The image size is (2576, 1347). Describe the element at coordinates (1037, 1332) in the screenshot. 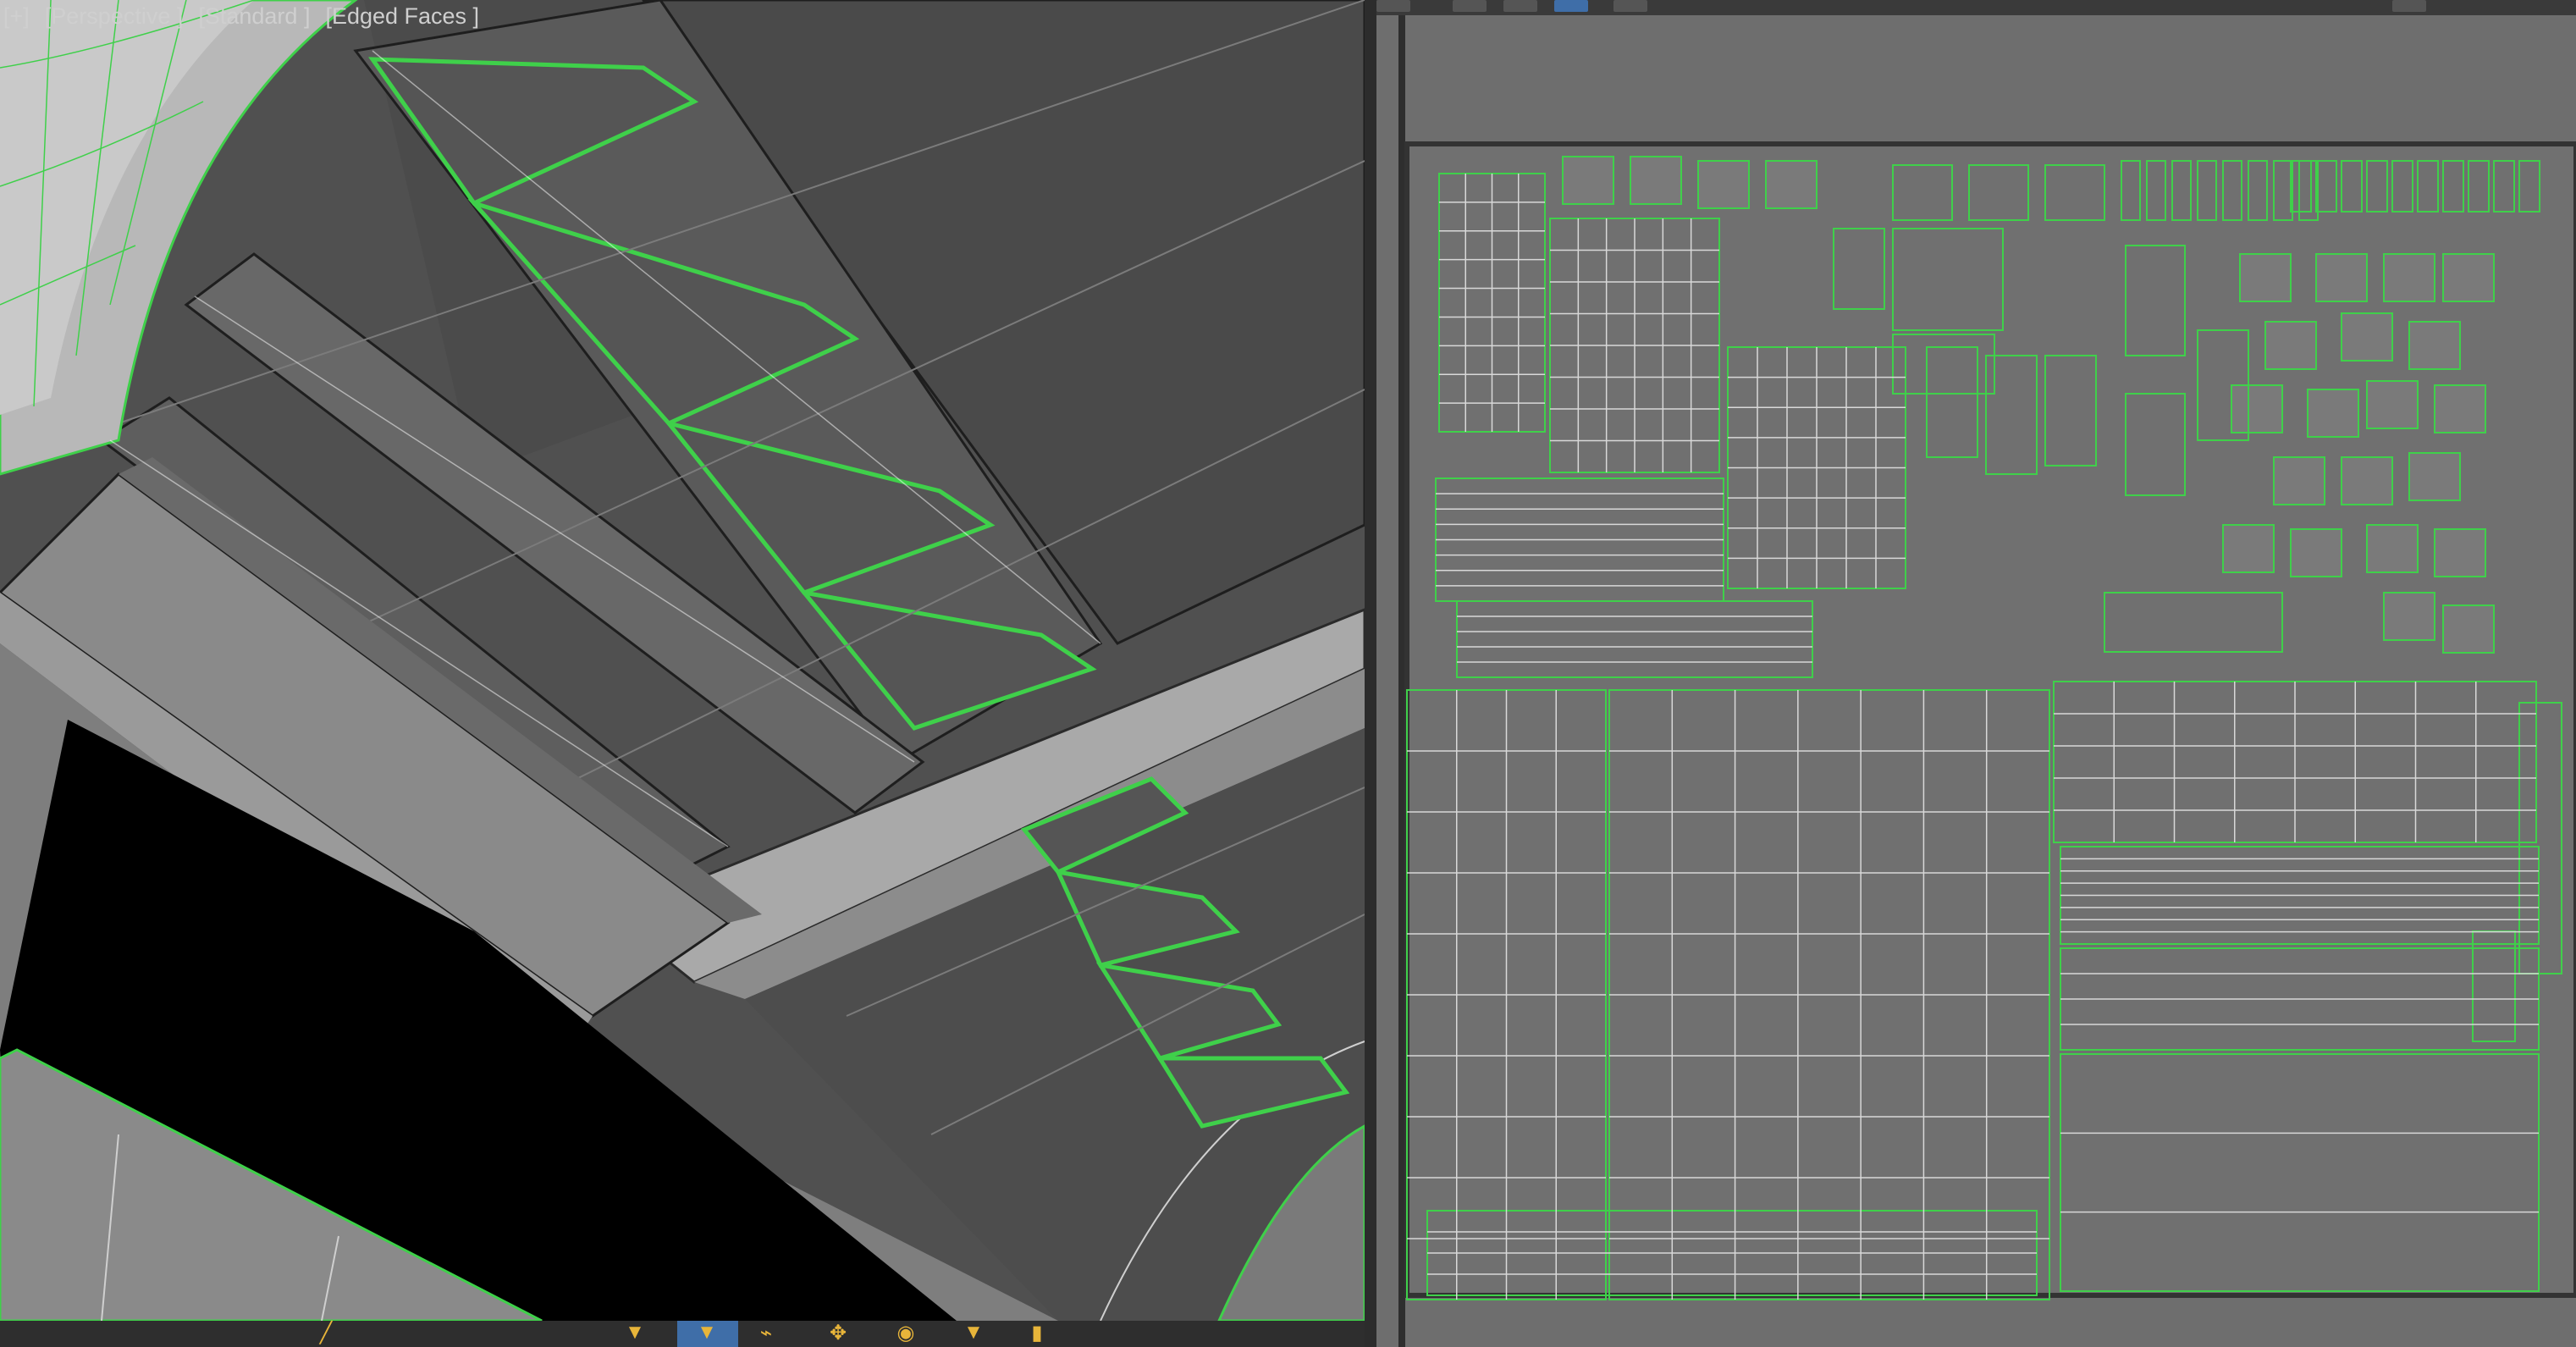

I see `lock-icon: ▮` at that location.